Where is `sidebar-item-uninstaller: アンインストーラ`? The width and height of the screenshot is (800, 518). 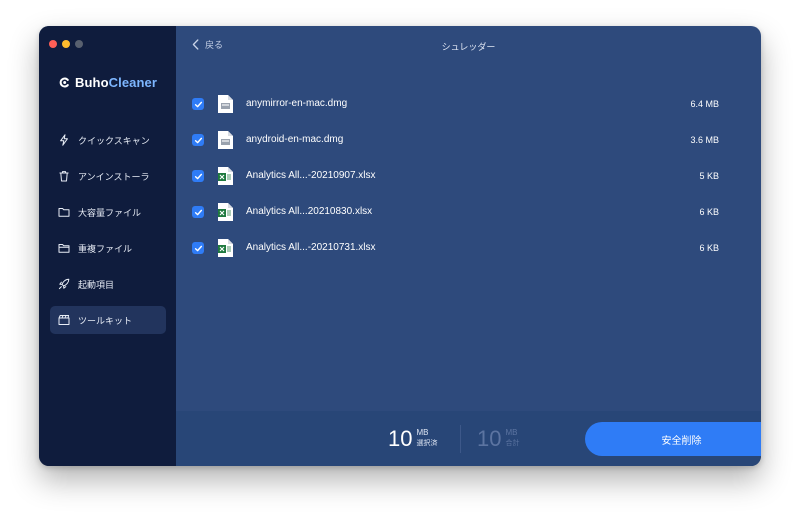 sidebar-item-uninstaller: アンインストーラ is located at coordinates (108, 176).